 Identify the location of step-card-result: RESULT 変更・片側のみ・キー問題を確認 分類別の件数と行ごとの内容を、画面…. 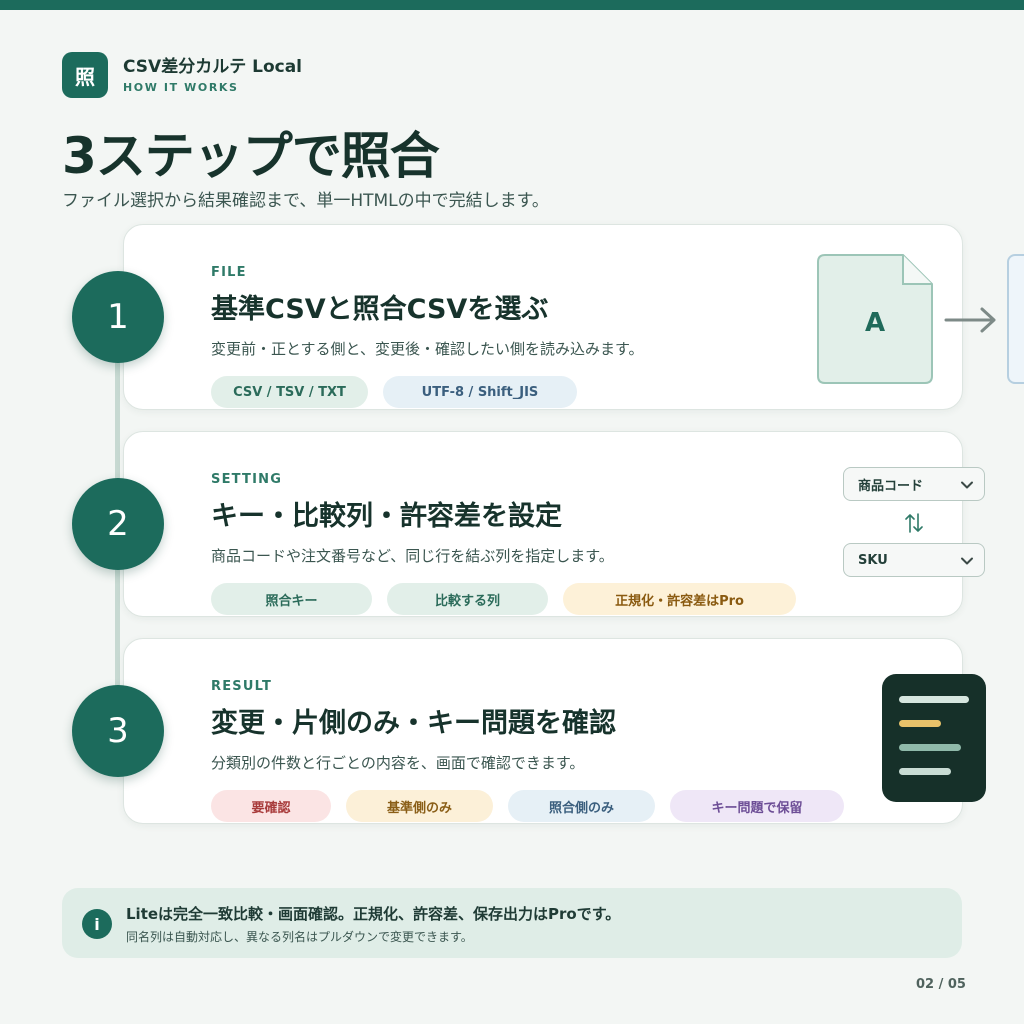
(543, 731).